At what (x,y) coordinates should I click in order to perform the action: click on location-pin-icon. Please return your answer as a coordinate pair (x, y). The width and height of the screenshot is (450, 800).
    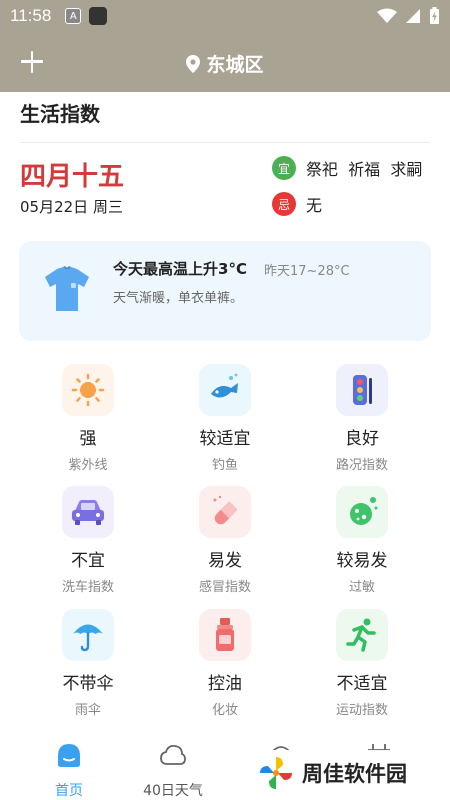
    Looking at the image, I should click on (193, 63).